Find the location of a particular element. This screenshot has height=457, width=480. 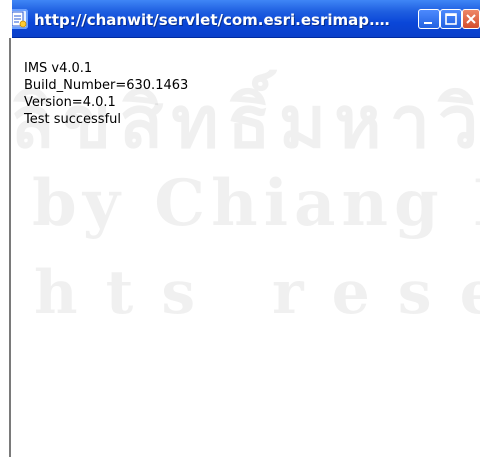

close-button is located at coordinates (471, 19).